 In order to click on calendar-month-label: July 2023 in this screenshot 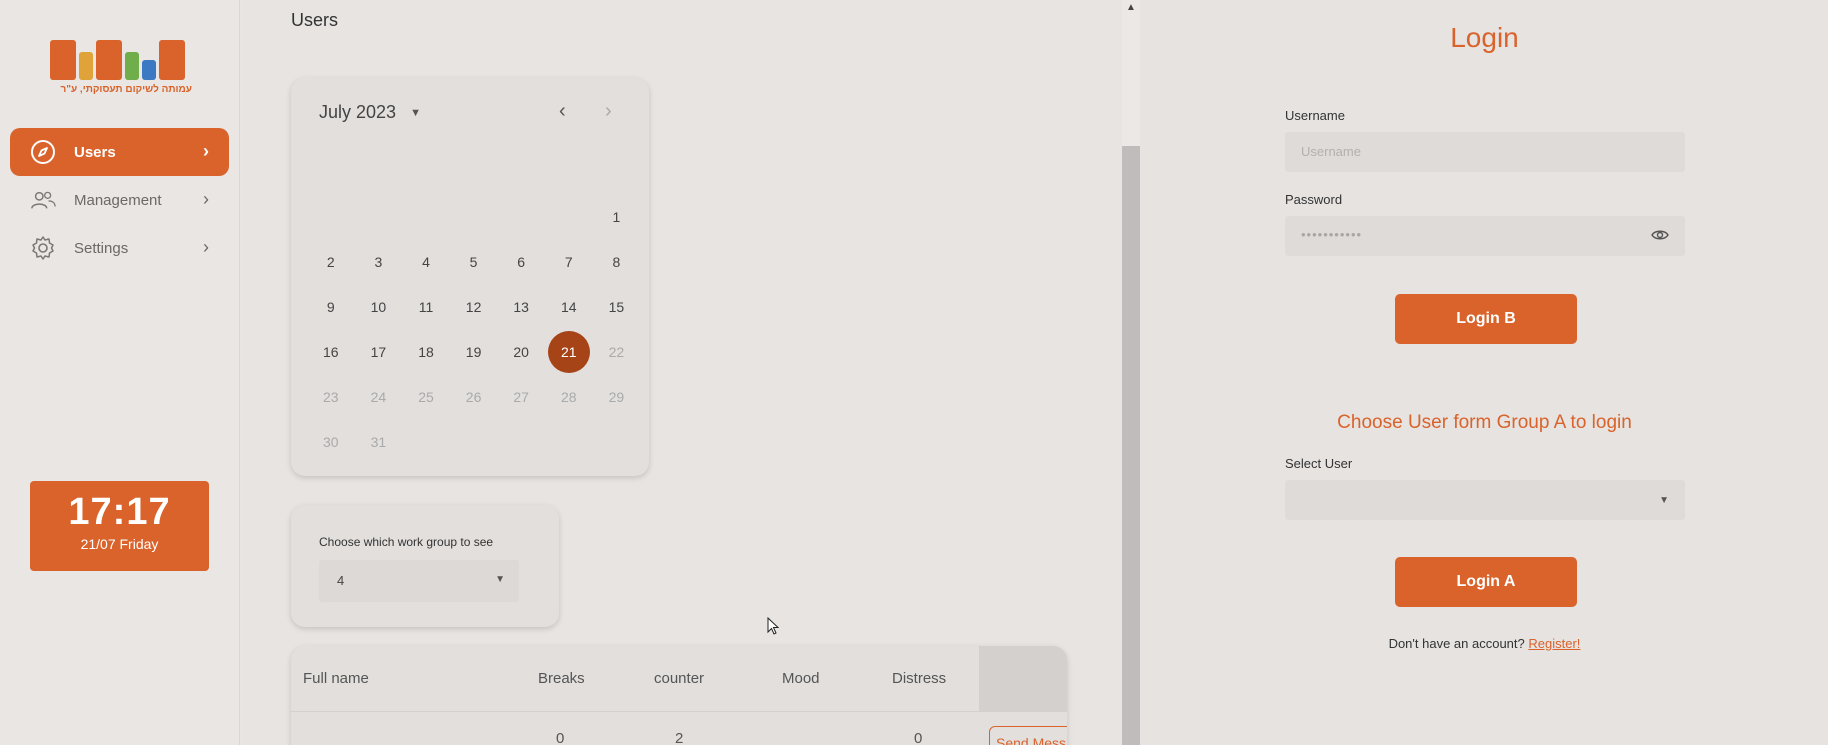, I will do `click(358, 112)`.